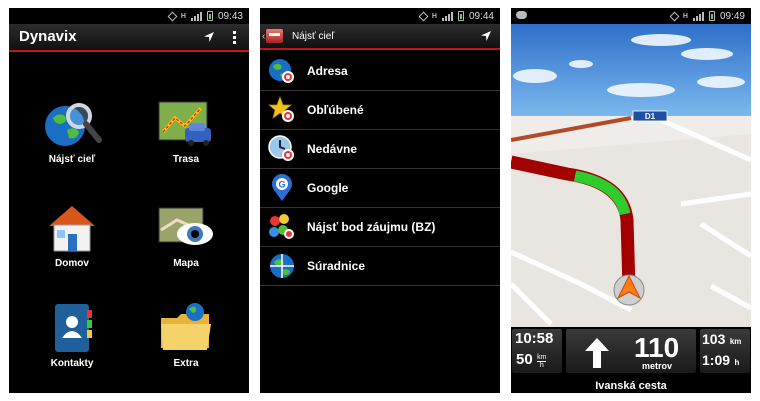 The image size is (760, 401). I want to click on tile-find-destination: Nájsť cieľ, so click(72, 130).